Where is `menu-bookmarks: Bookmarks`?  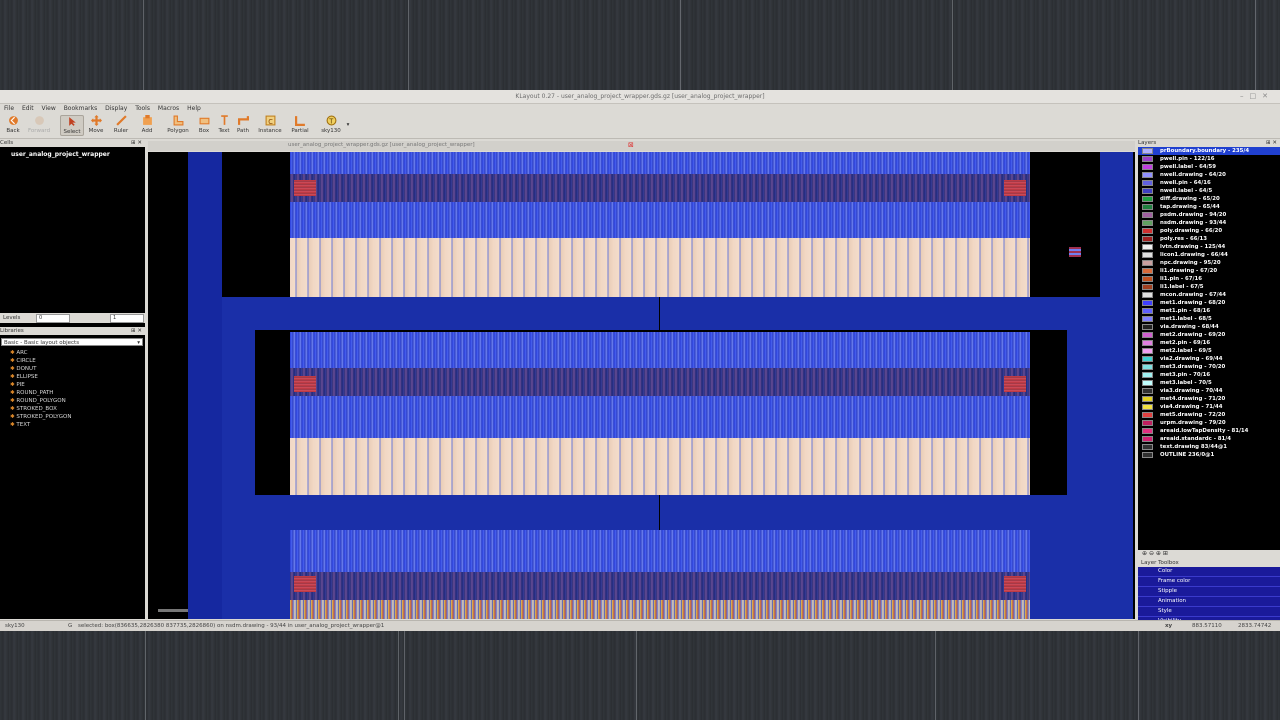
menu-bookmarks: Bookmarks is located at coordinates (81, 108).